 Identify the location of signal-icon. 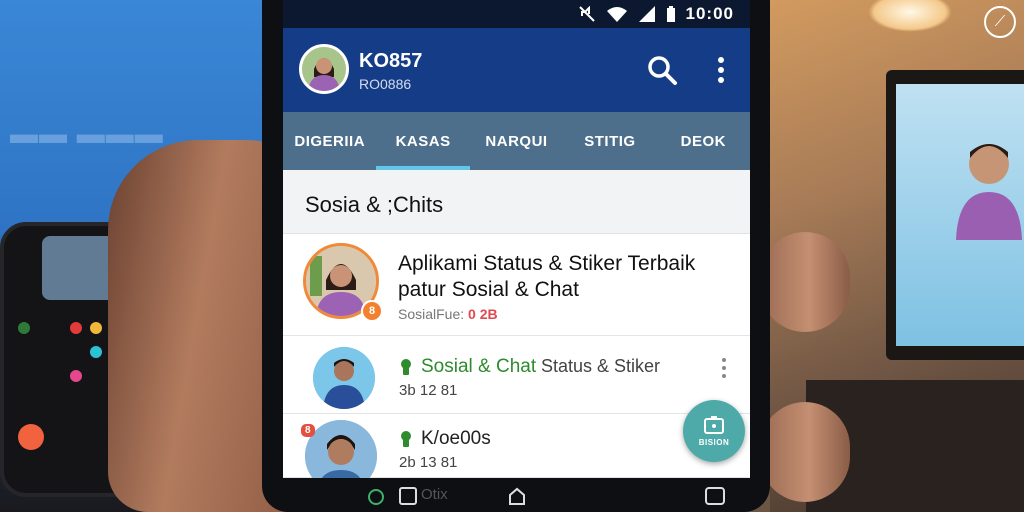
(646, 14).